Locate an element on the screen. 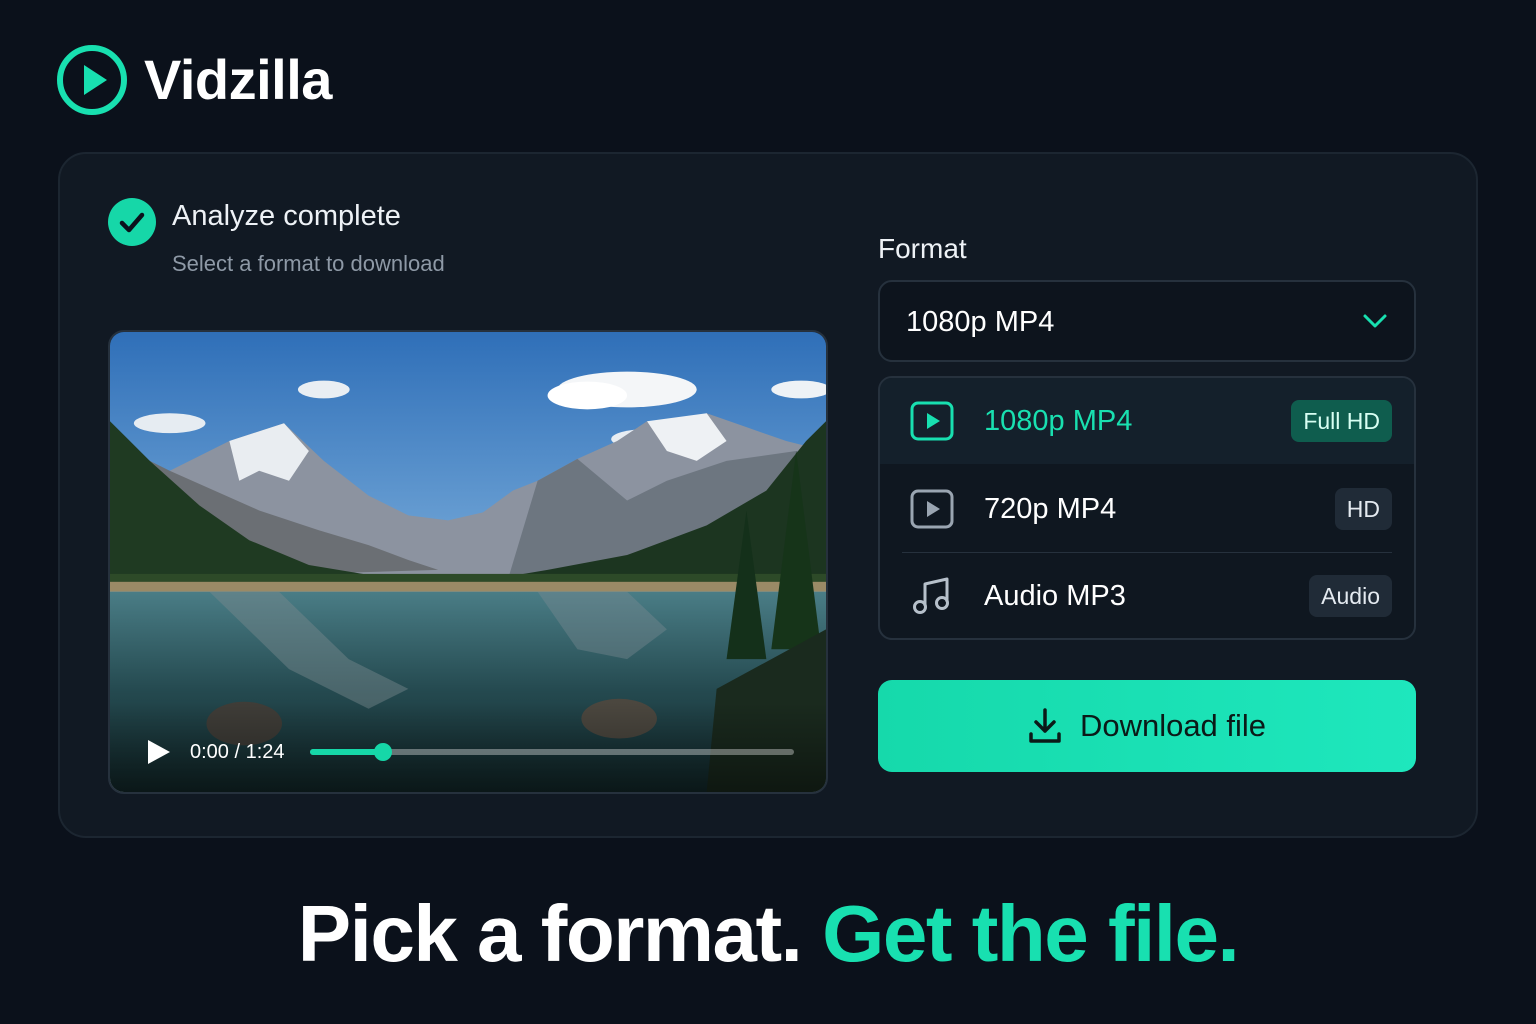 The image size is (1536, 1024). video-progress-thumb is located at coordinates (382, 752).